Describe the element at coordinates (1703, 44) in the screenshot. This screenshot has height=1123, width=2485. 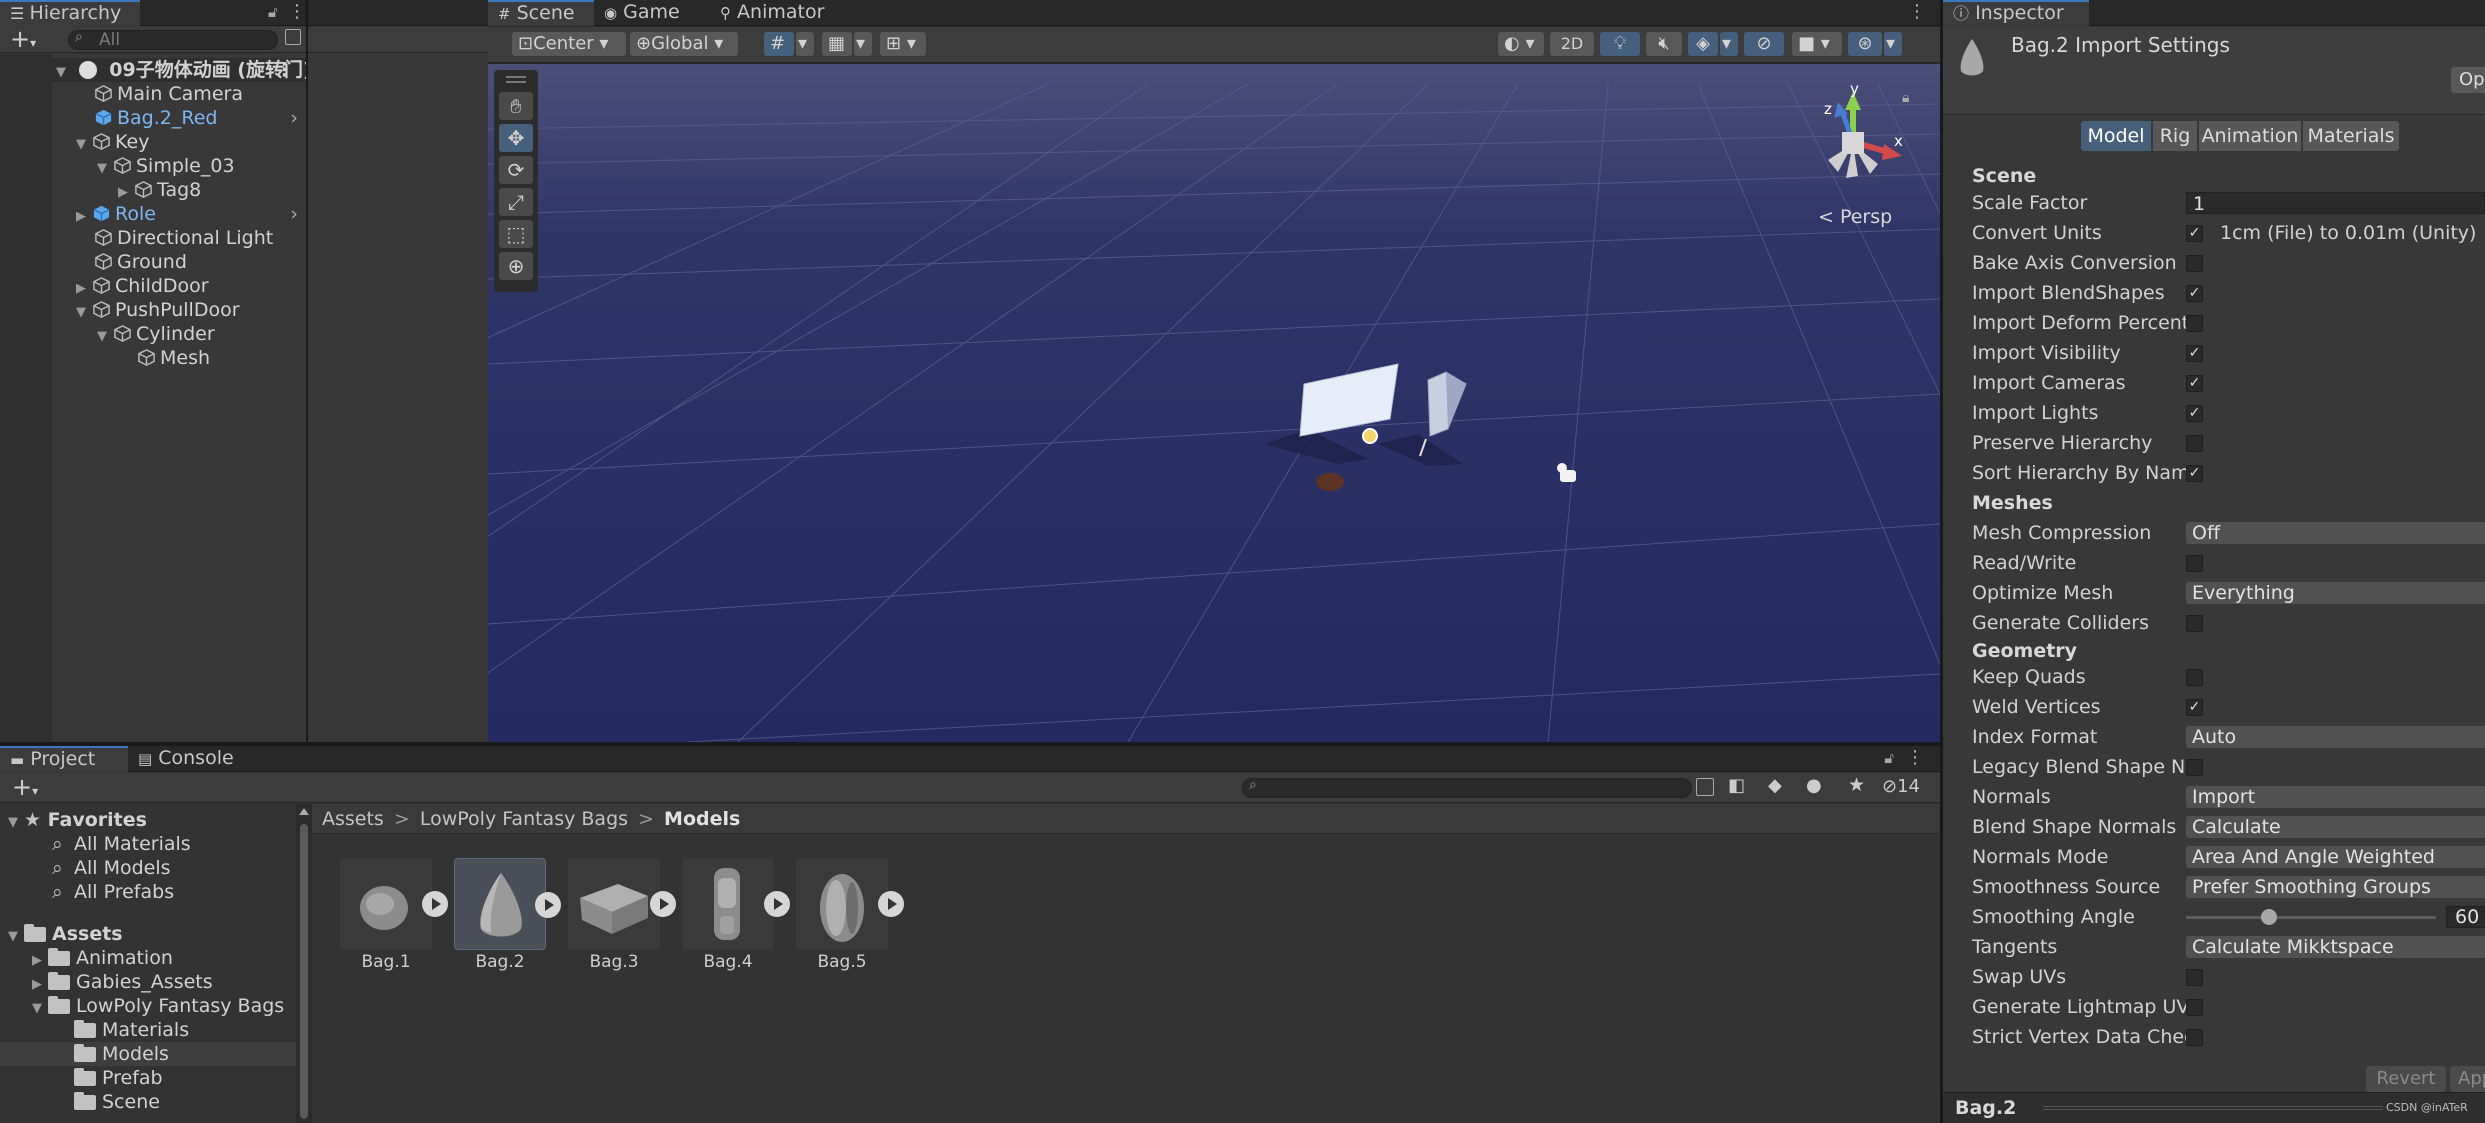
I see `effects-toggle-button: ◈` at that location.